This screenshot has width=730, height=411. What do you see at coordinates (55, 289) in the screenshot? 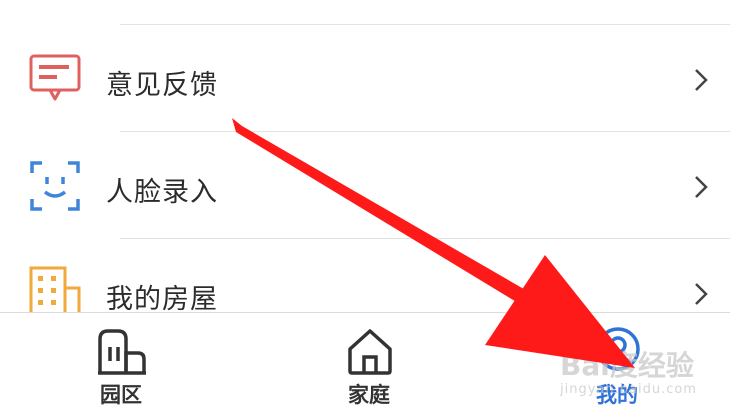
I see `building-icon` at bounding box center [55, 289].